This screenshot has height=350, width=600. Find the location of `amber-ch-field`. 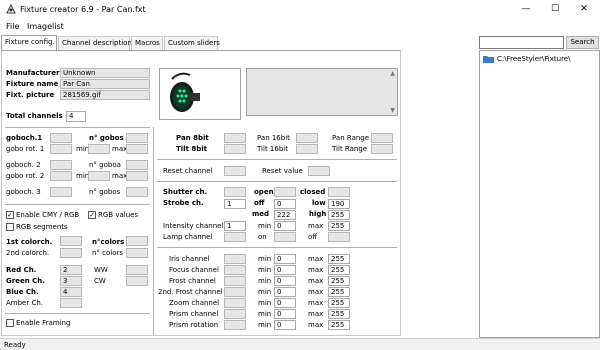

amber-ch-field is located at coordinates (71, 303).